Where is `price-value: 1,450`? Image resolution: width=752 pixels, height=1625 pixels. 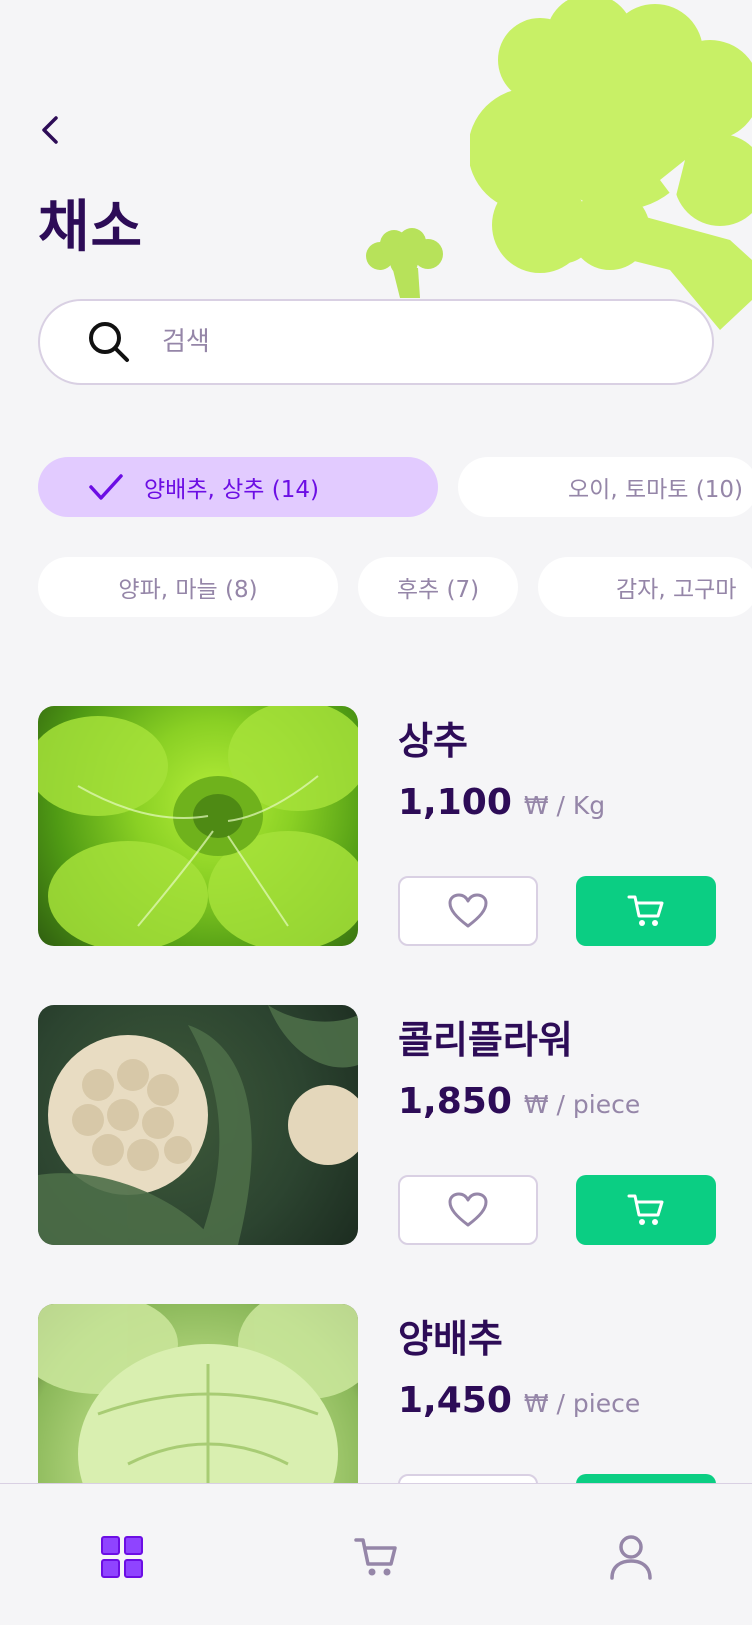
price-value: 1,450 is located at coordinates (455, 1400).